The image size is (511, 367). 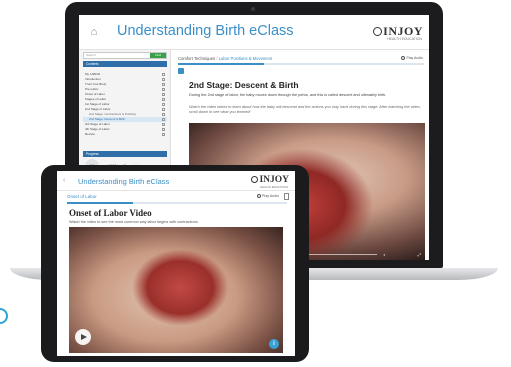 What do you see at coordinates (82, 196) in the screenshot?
I see `tablet-section-title: Onset of Labor` at bounding box center [82, 196].